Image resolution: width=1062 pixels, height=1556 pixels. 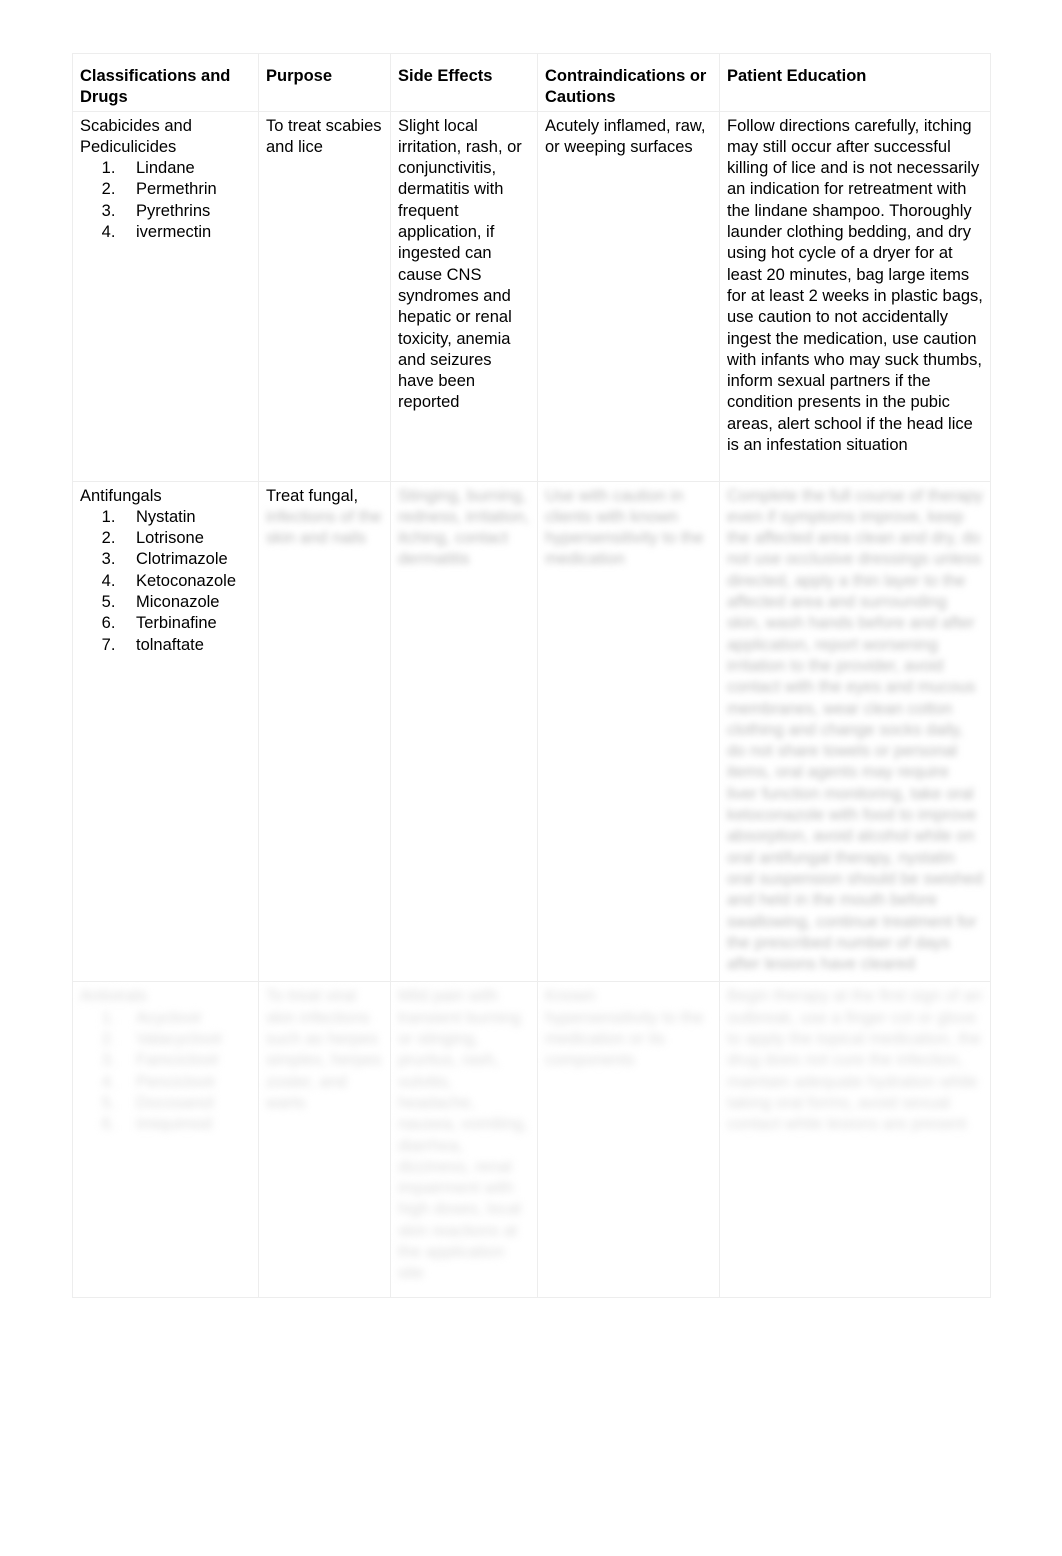 I want to click on drug-list: Lindane Permethrin Pyrethrins ivermectin, so click(x=165, y=200).